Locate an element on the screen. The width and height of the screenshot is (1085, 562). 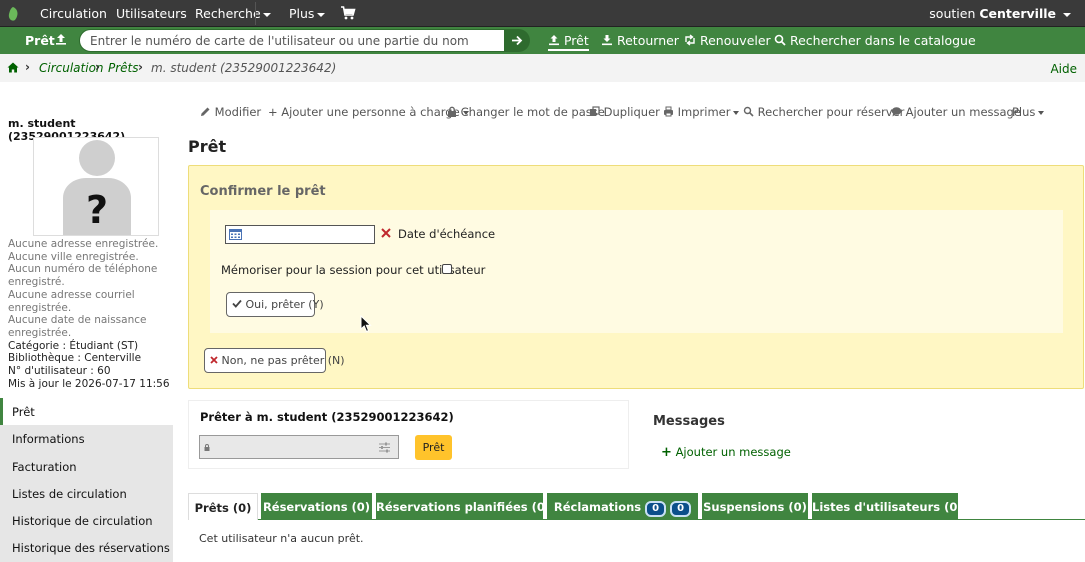
edit-label: Modifier is located at coordinates (238, 112).